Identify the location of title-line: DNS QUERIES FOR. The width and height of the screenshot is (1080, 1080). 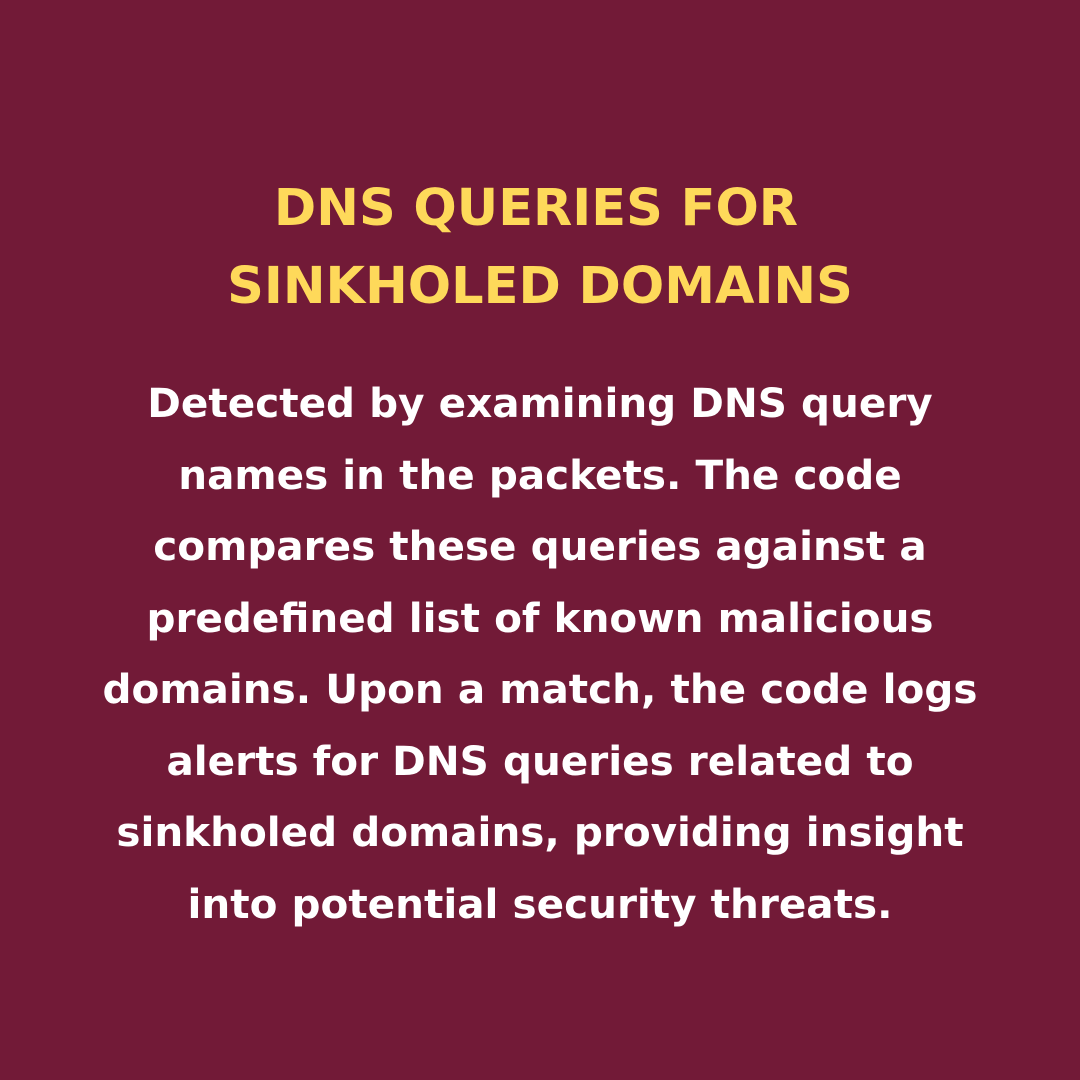
(536, 208).